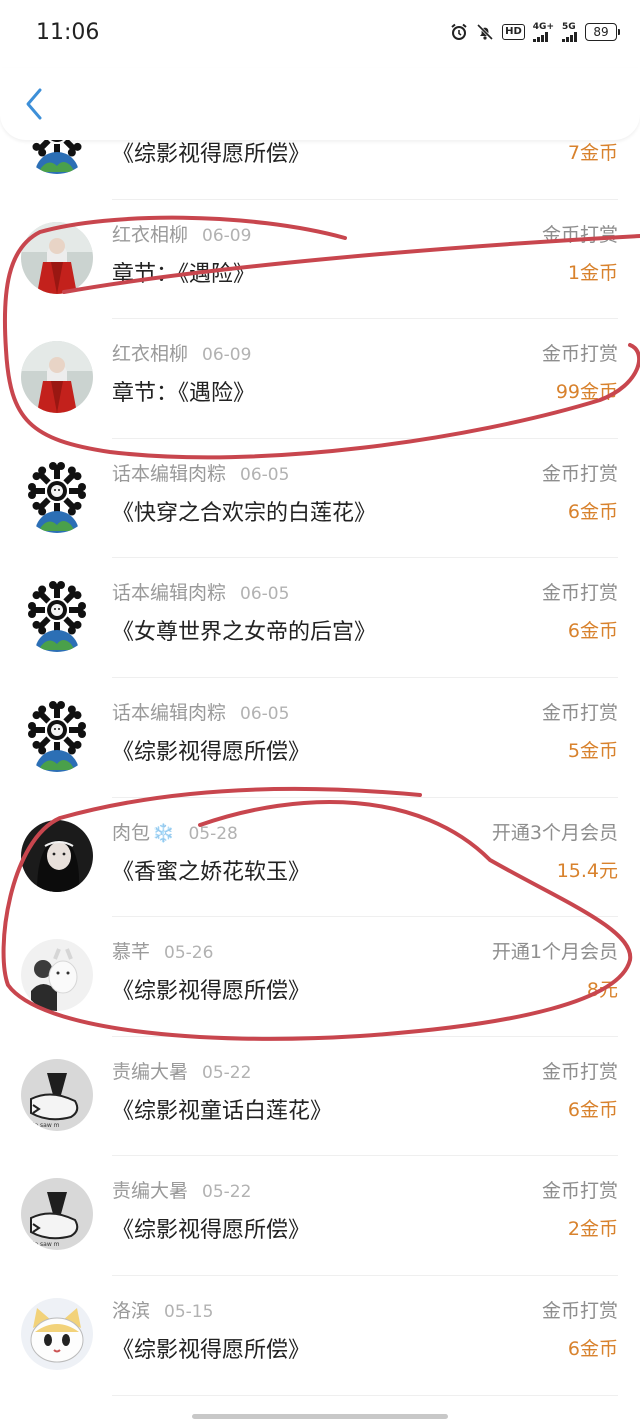  Describe the element at coordinates (592, 272) in the screenshot. I see `record-amount: 1金币` at that location.